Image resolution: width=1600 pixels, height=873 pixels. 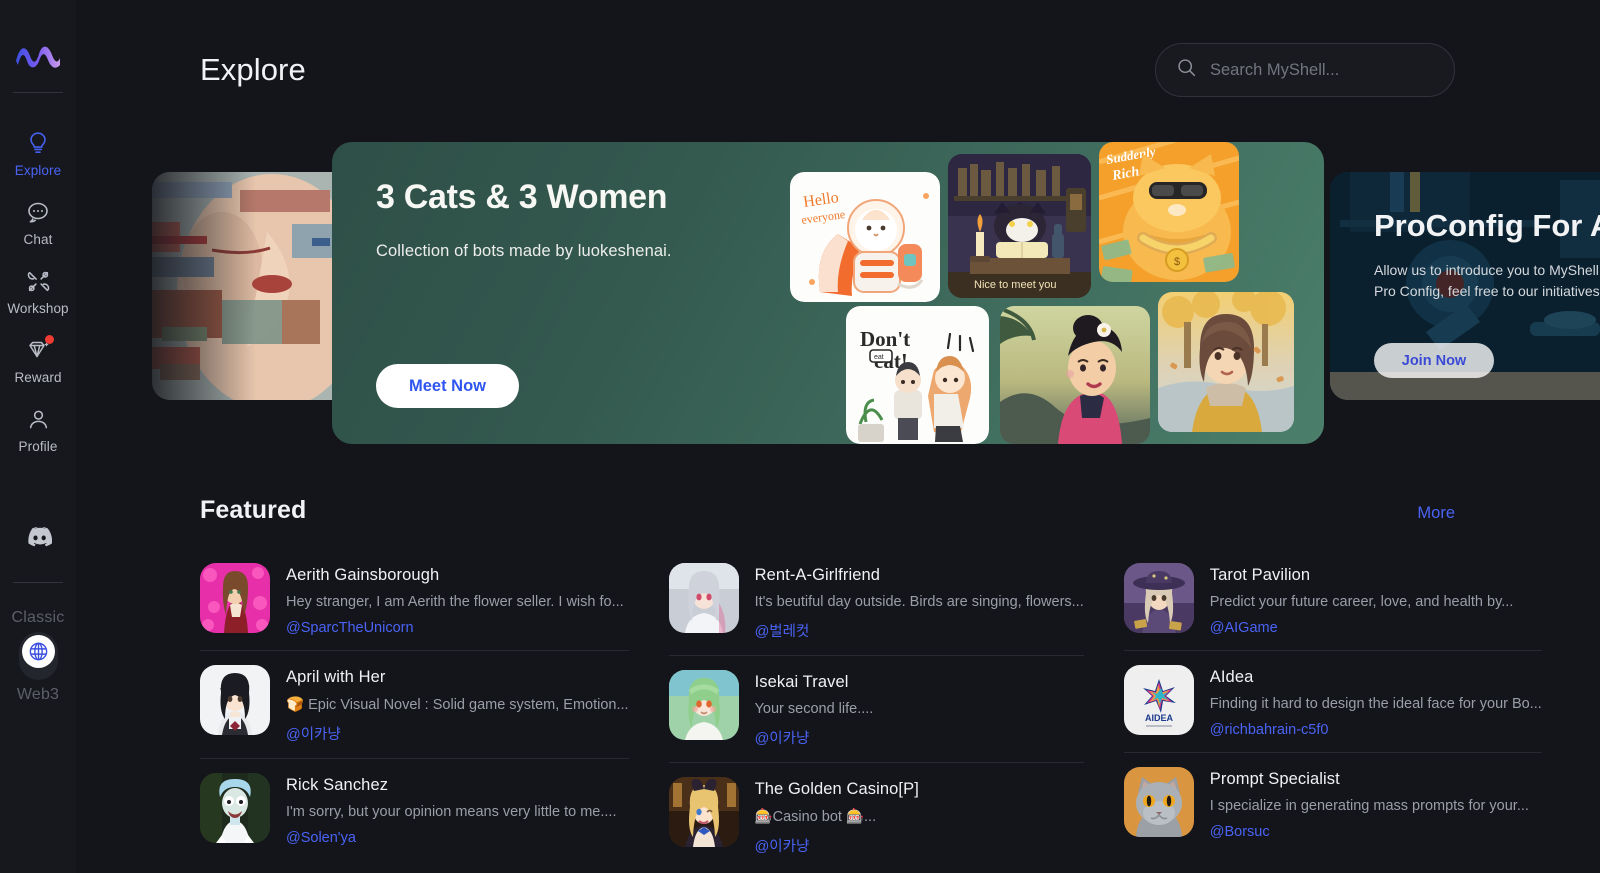 I want to click on mode-toggle-classic-label: Classic, so click(x=38, y=618).